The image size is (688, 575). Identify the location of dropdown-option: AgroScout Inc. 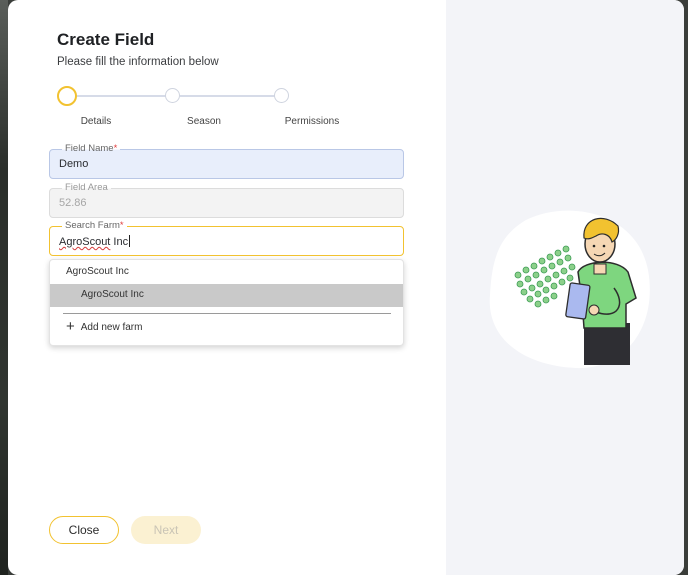
(226, 295).